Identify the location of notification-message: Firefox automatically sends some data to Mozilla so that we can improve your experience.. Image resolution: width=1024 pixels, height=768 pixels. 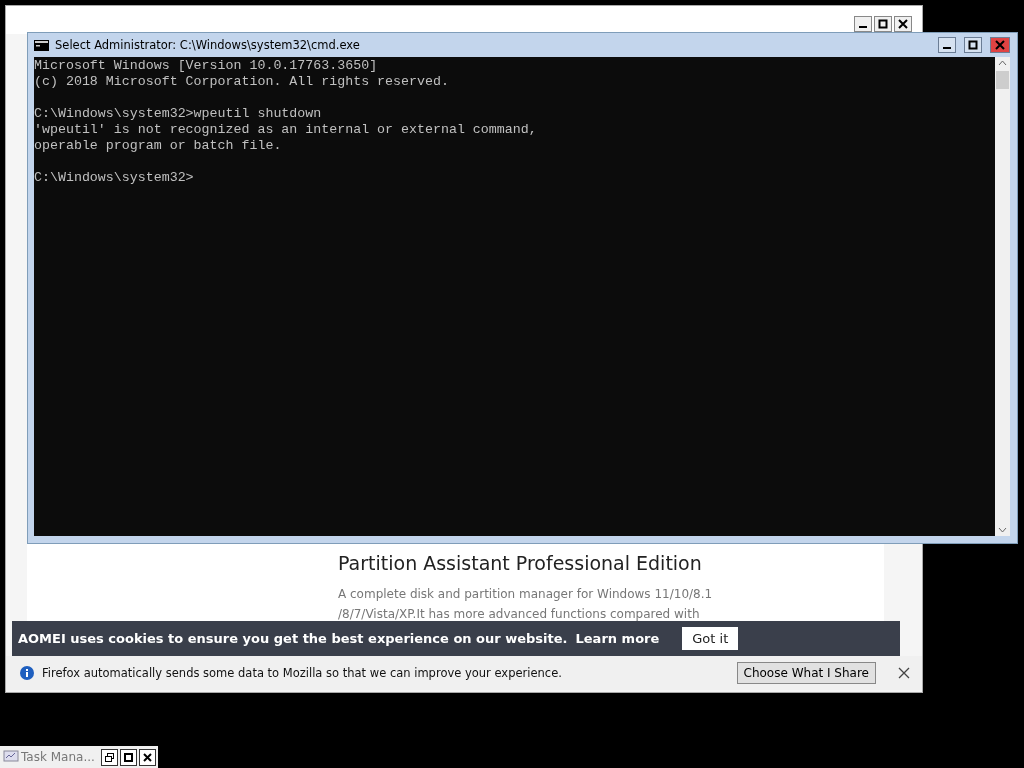
(302, 673).